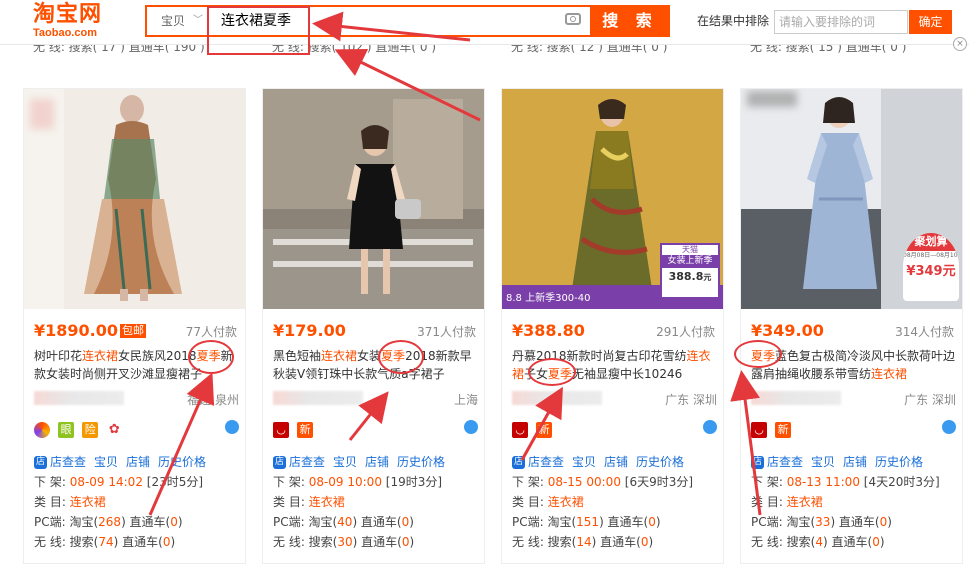  What do you see at coordinates (930, 22) in the screenshot?
I see `confirm-button: 确定` at bounding box center [930, 22].